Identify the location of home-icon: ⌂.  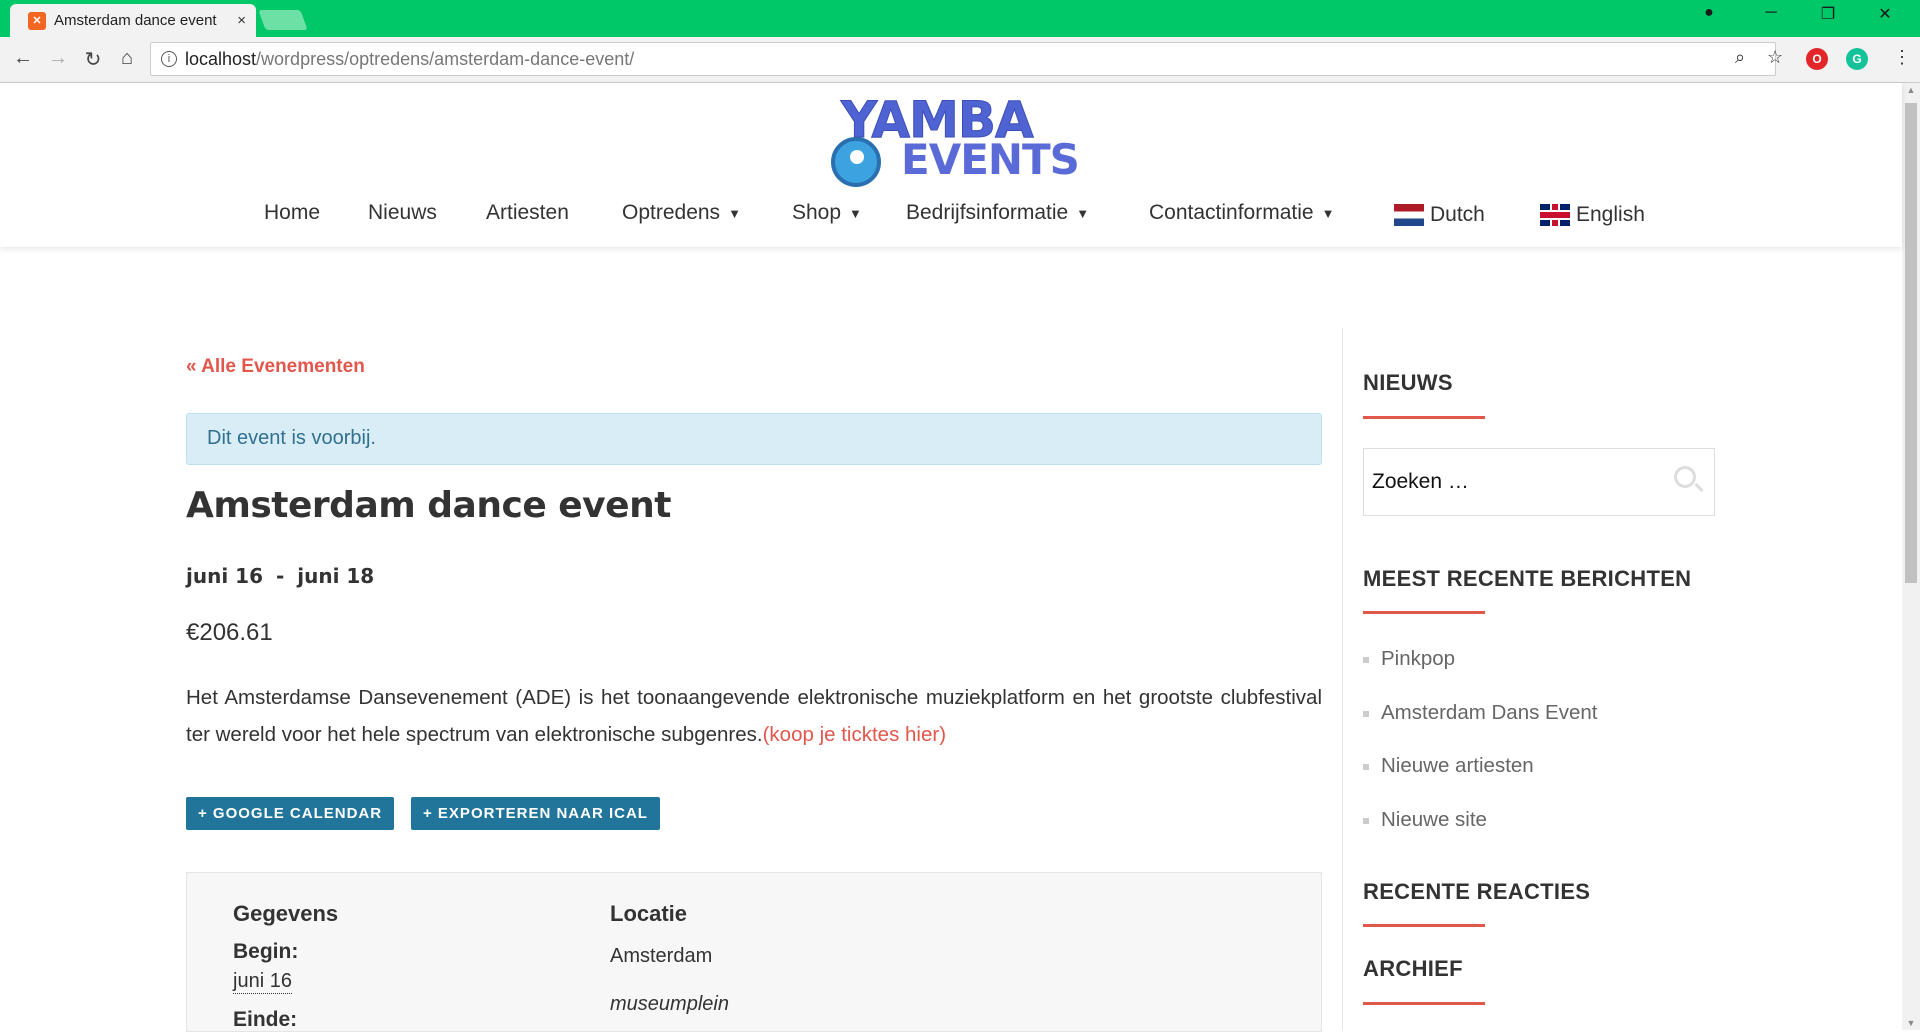
(127, 58).